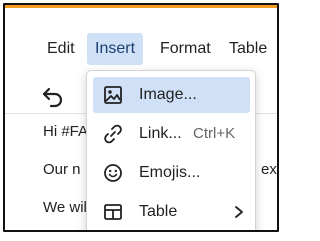 This screenshot has height=241, width=320. Describe the element at coordinates (239, 212) in the screenshot. I see `chevron-right-icon` at that location.